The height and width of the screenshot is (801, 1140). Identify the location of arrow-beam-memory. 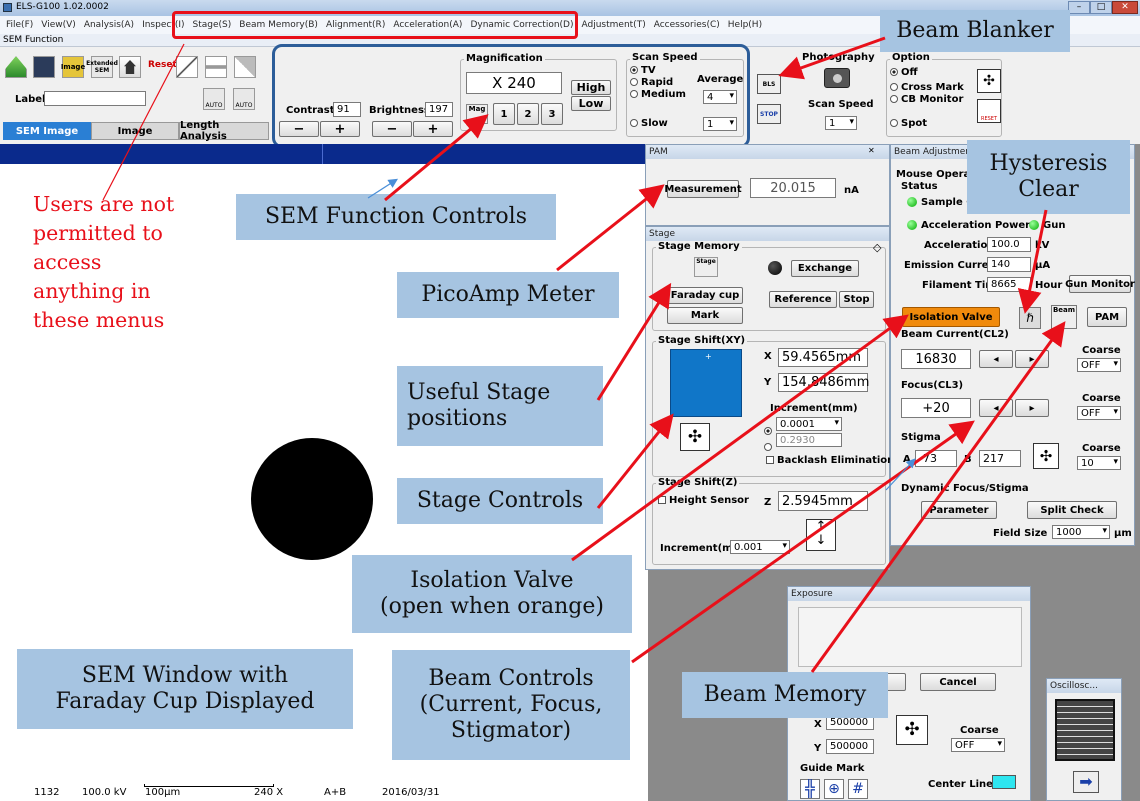
(938, 497).